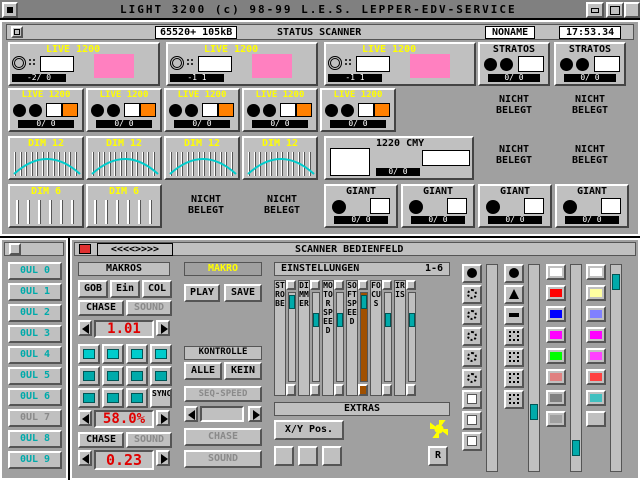 The width and height of the screenshot is (640, 480). I want to click on chase-button: CHASE, so click(101, 440).